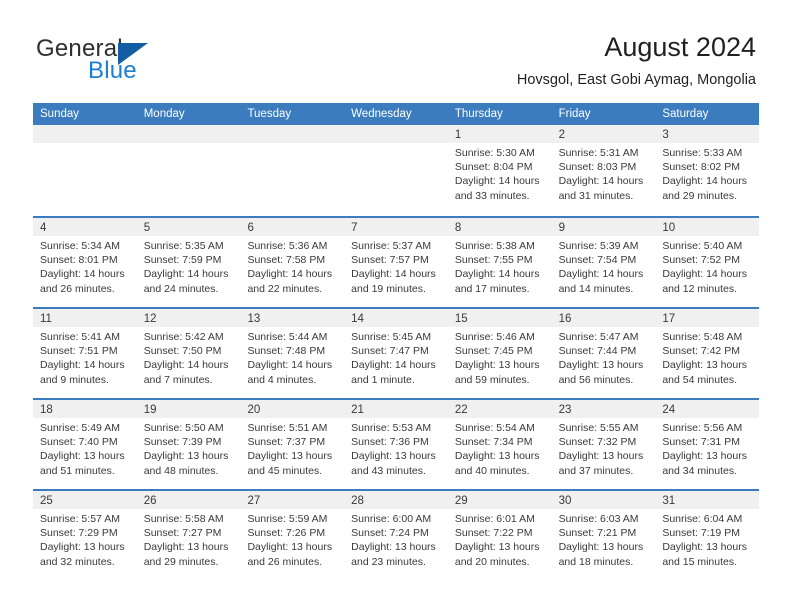 This screenshot has height=612, width=792. I want to click on day-detail-line: Sunset: 7:48 PM, so click(286, 351).